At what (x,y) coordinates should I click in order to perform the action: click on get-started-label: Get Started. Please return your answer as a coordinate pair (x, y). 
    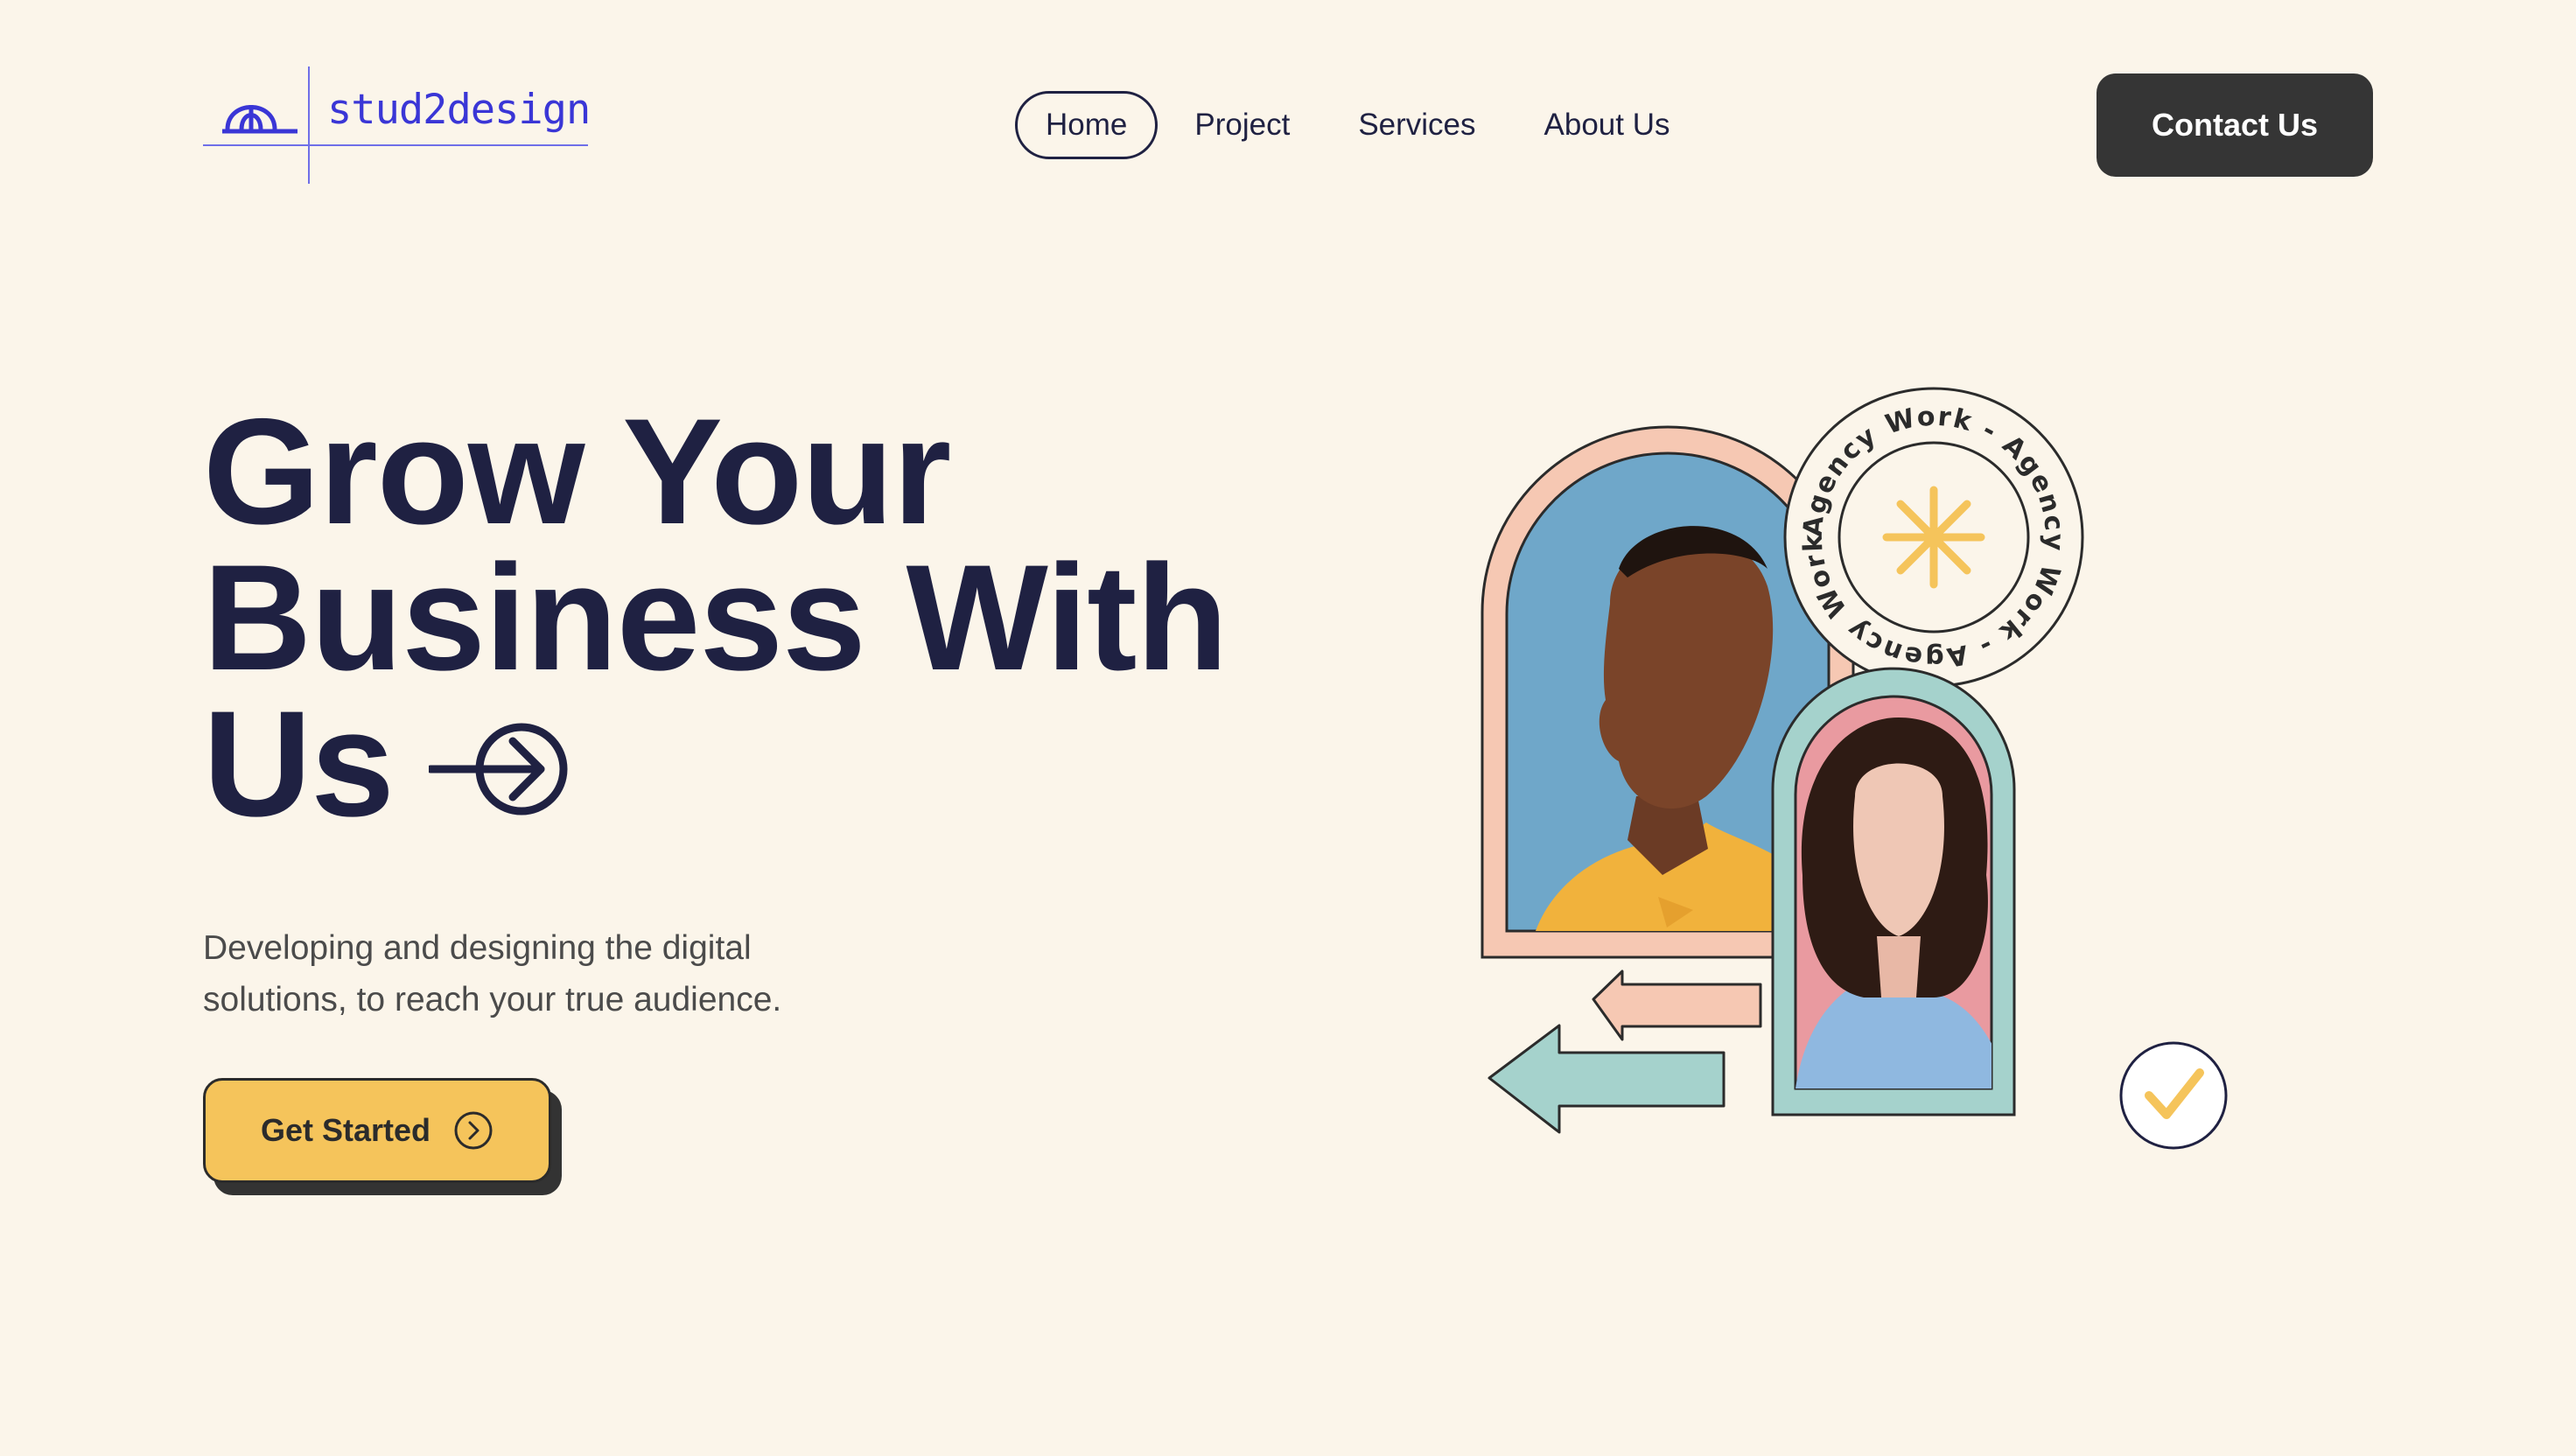
    Looking at the image, I should click on (345, 1130).